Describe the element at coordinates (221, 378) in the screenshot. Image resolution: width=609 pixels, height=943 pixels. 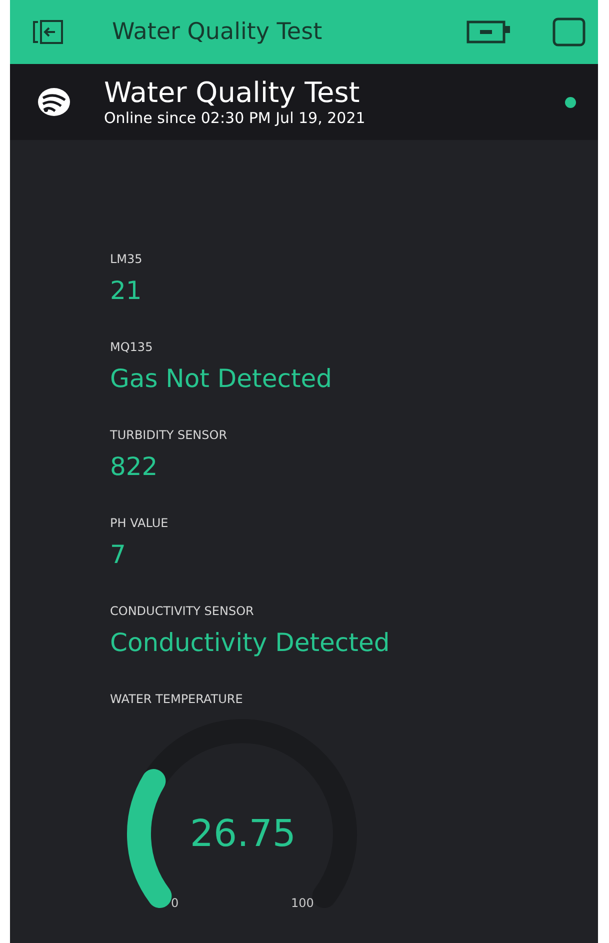
I see `widget-value: Gas Not Detected` at that location.